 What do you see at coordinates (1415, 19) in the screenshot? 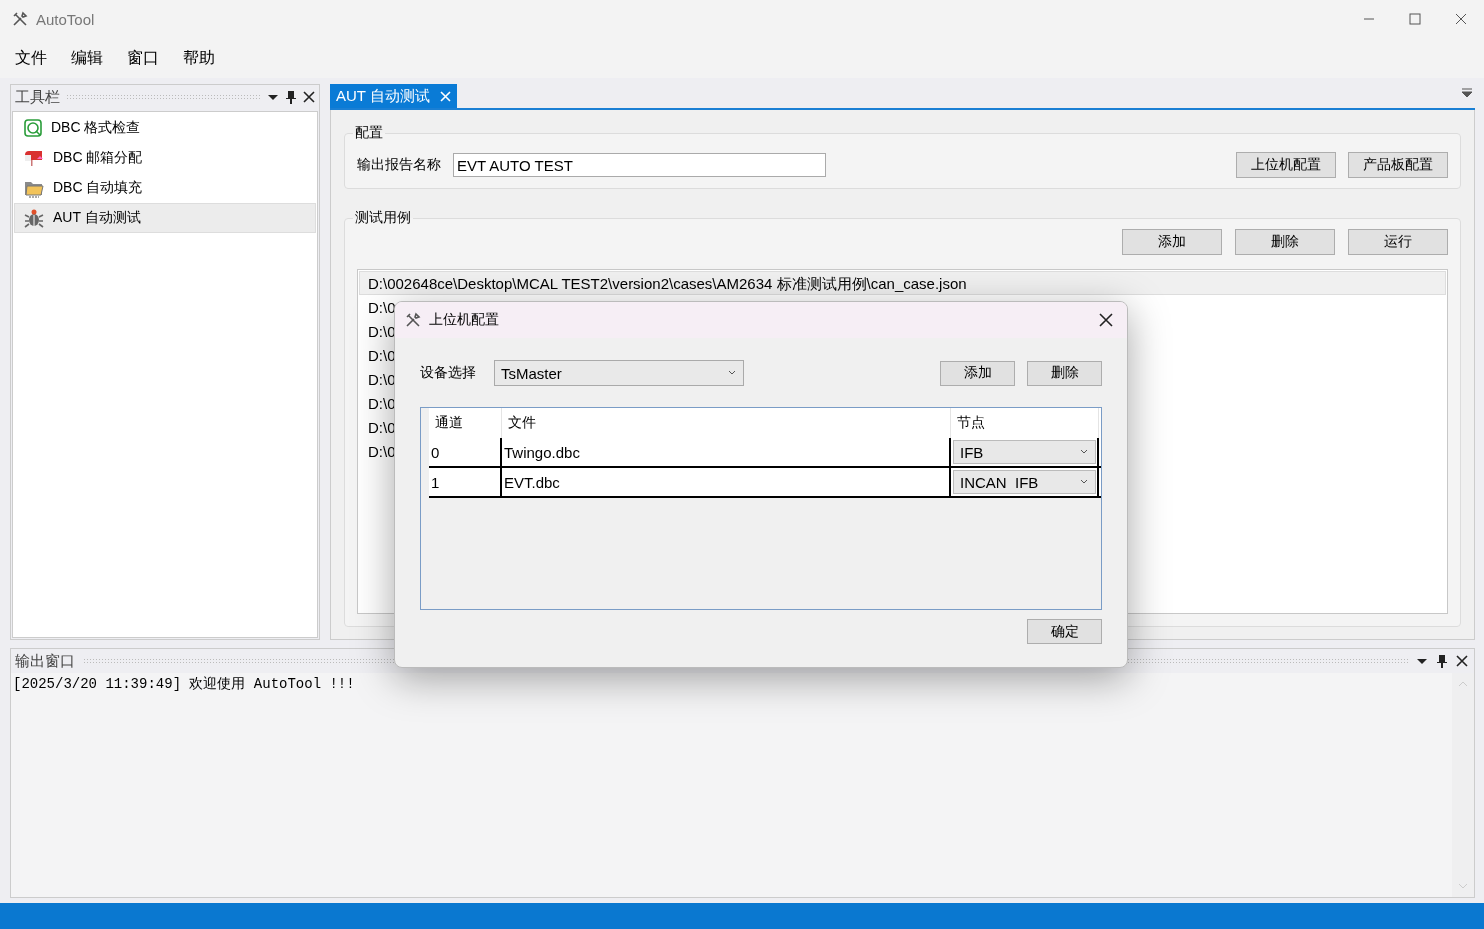
I see `maximize-icon` at bounding box center [1415, 19].